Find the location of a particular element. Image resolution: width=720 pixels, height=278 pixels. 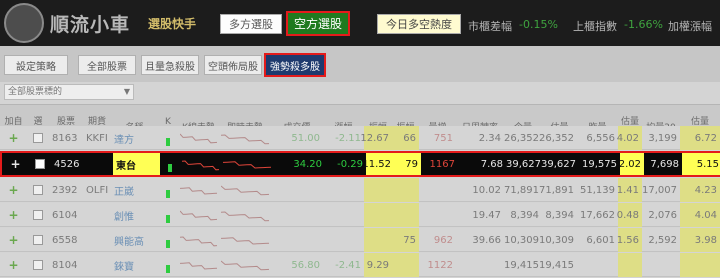

strategy-strong-button: 強勢殺多股 is located at coordinates (295, 65).